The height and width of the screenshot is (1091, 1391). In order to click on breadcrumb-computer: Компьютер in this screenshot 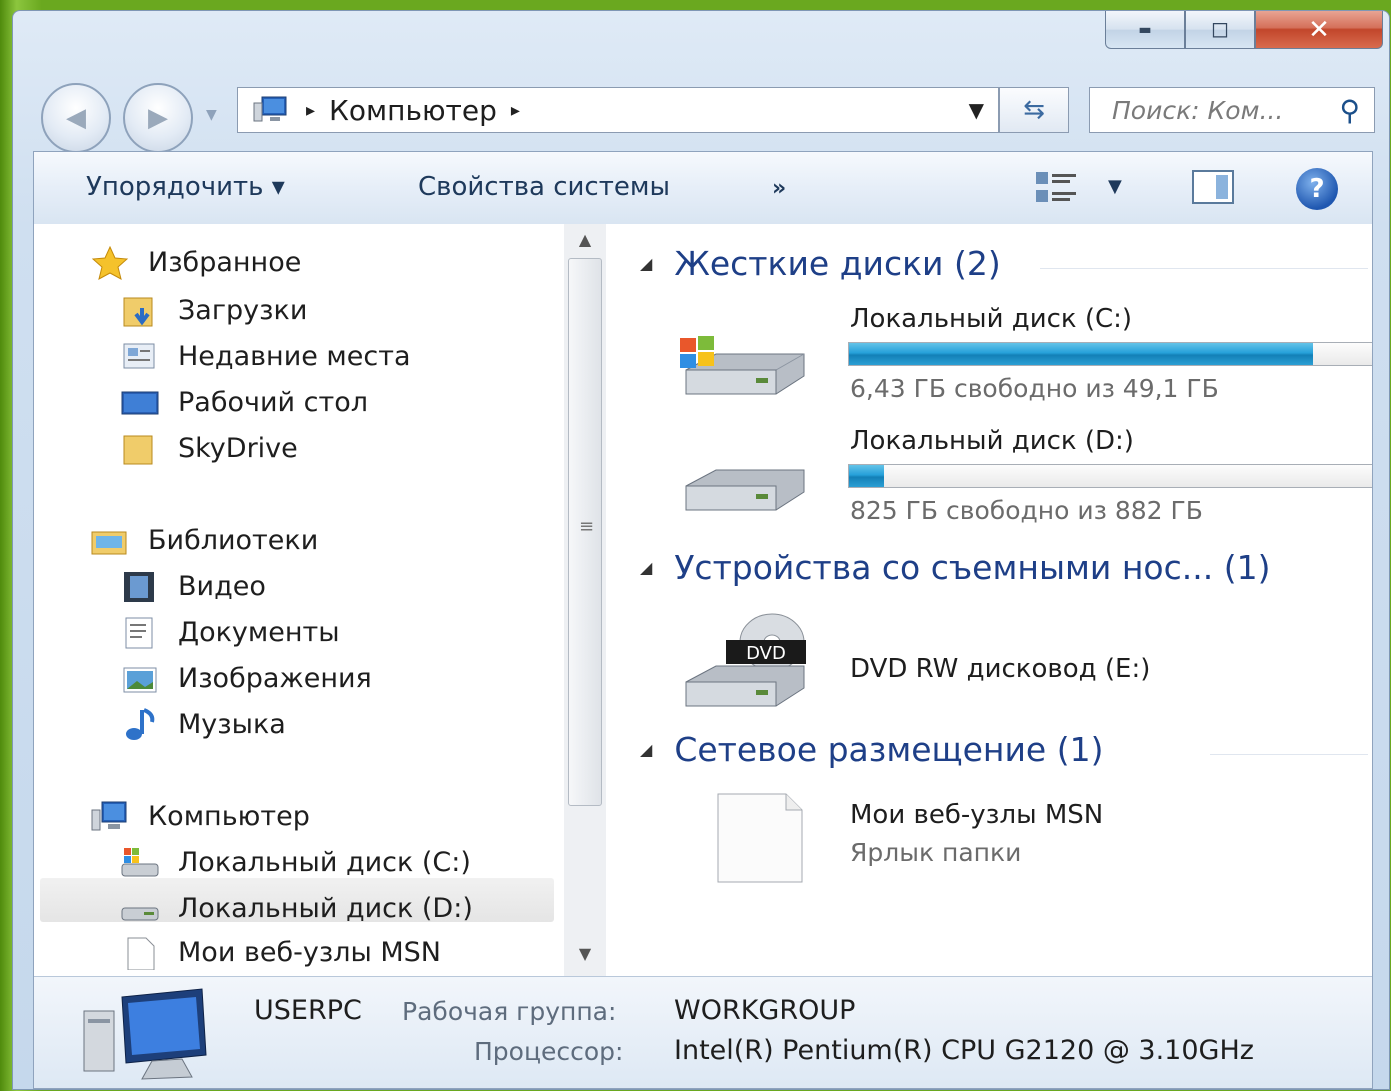, I will do `click(413, 110)`.